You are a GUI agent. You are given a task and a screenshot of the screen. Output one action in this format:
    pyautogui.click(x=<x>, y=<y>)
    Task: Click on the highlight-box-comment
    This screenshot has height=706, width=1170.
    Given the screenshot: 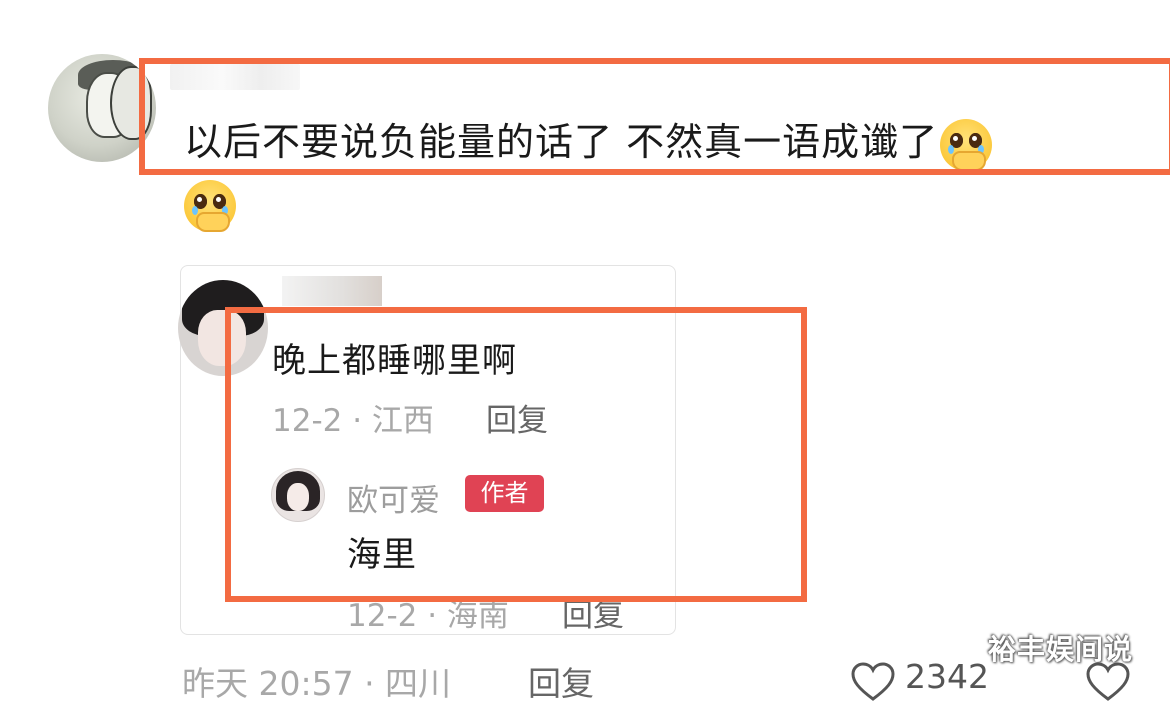 What is the action you would take?
    pyautogui.click(x=654, y=116)
    